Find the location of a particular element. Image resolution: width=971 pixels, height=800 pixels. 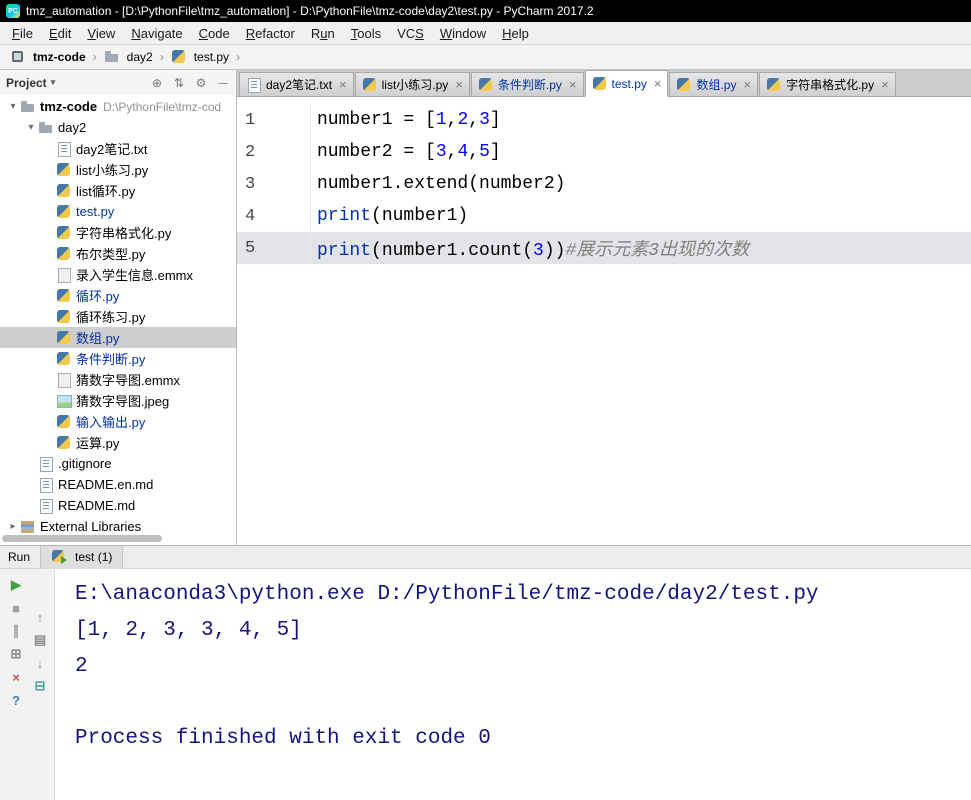

menu-item-view: View is located at coordinates (101, 33).